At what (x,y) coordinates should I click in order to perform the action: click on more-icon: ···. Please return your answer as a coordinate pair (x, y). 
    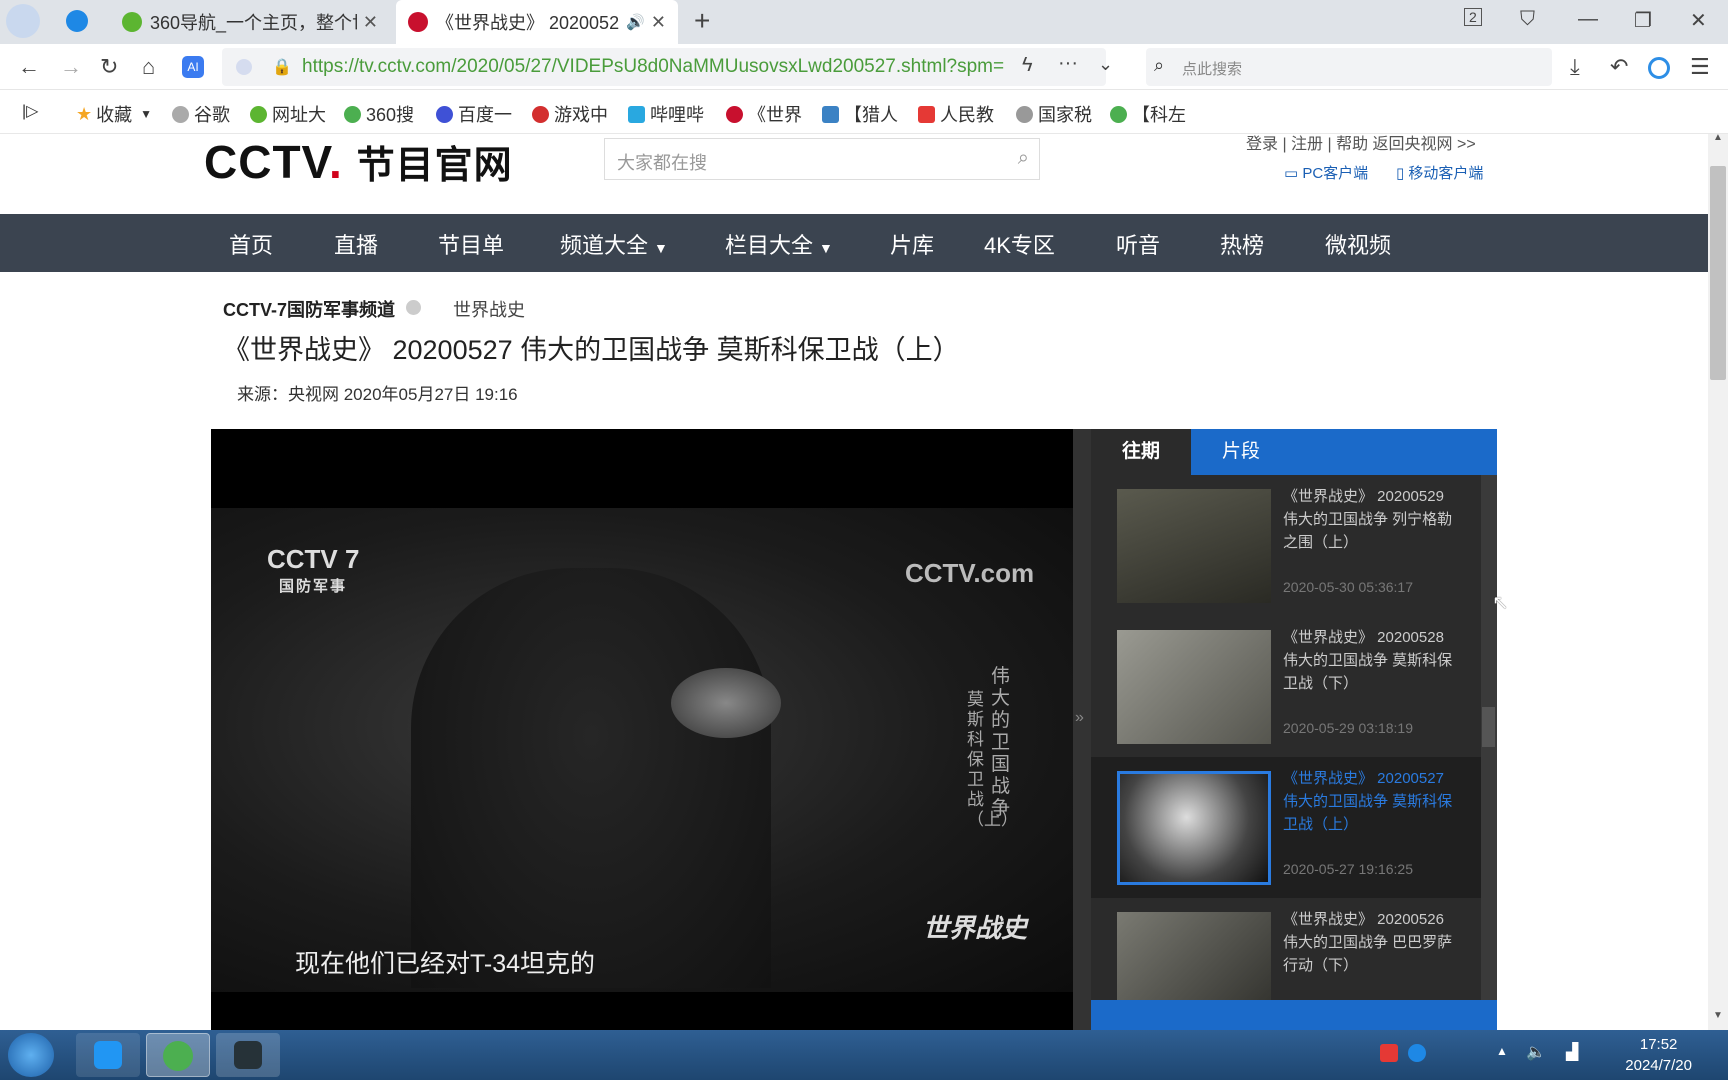
    Looking at the image, I should click on (1068, 63).